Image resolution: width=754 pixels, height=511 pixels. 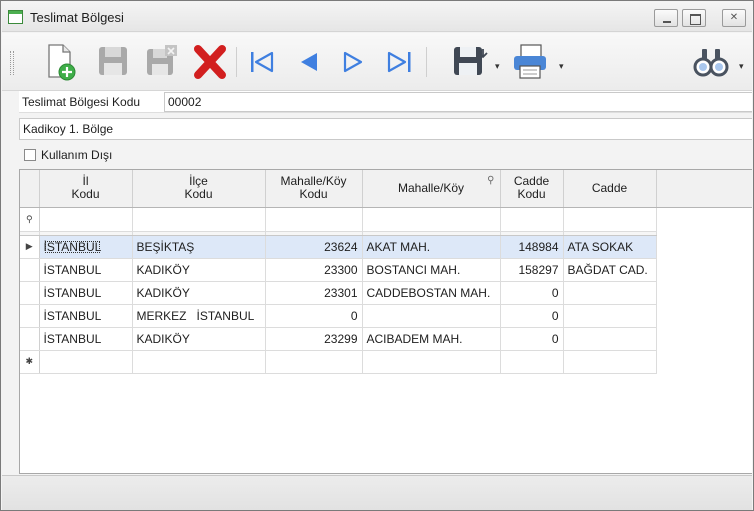 What do you see at coordinates (236, 62) in the screenshot?
I see `toolbar-separator` at bounding box center [236, 62].